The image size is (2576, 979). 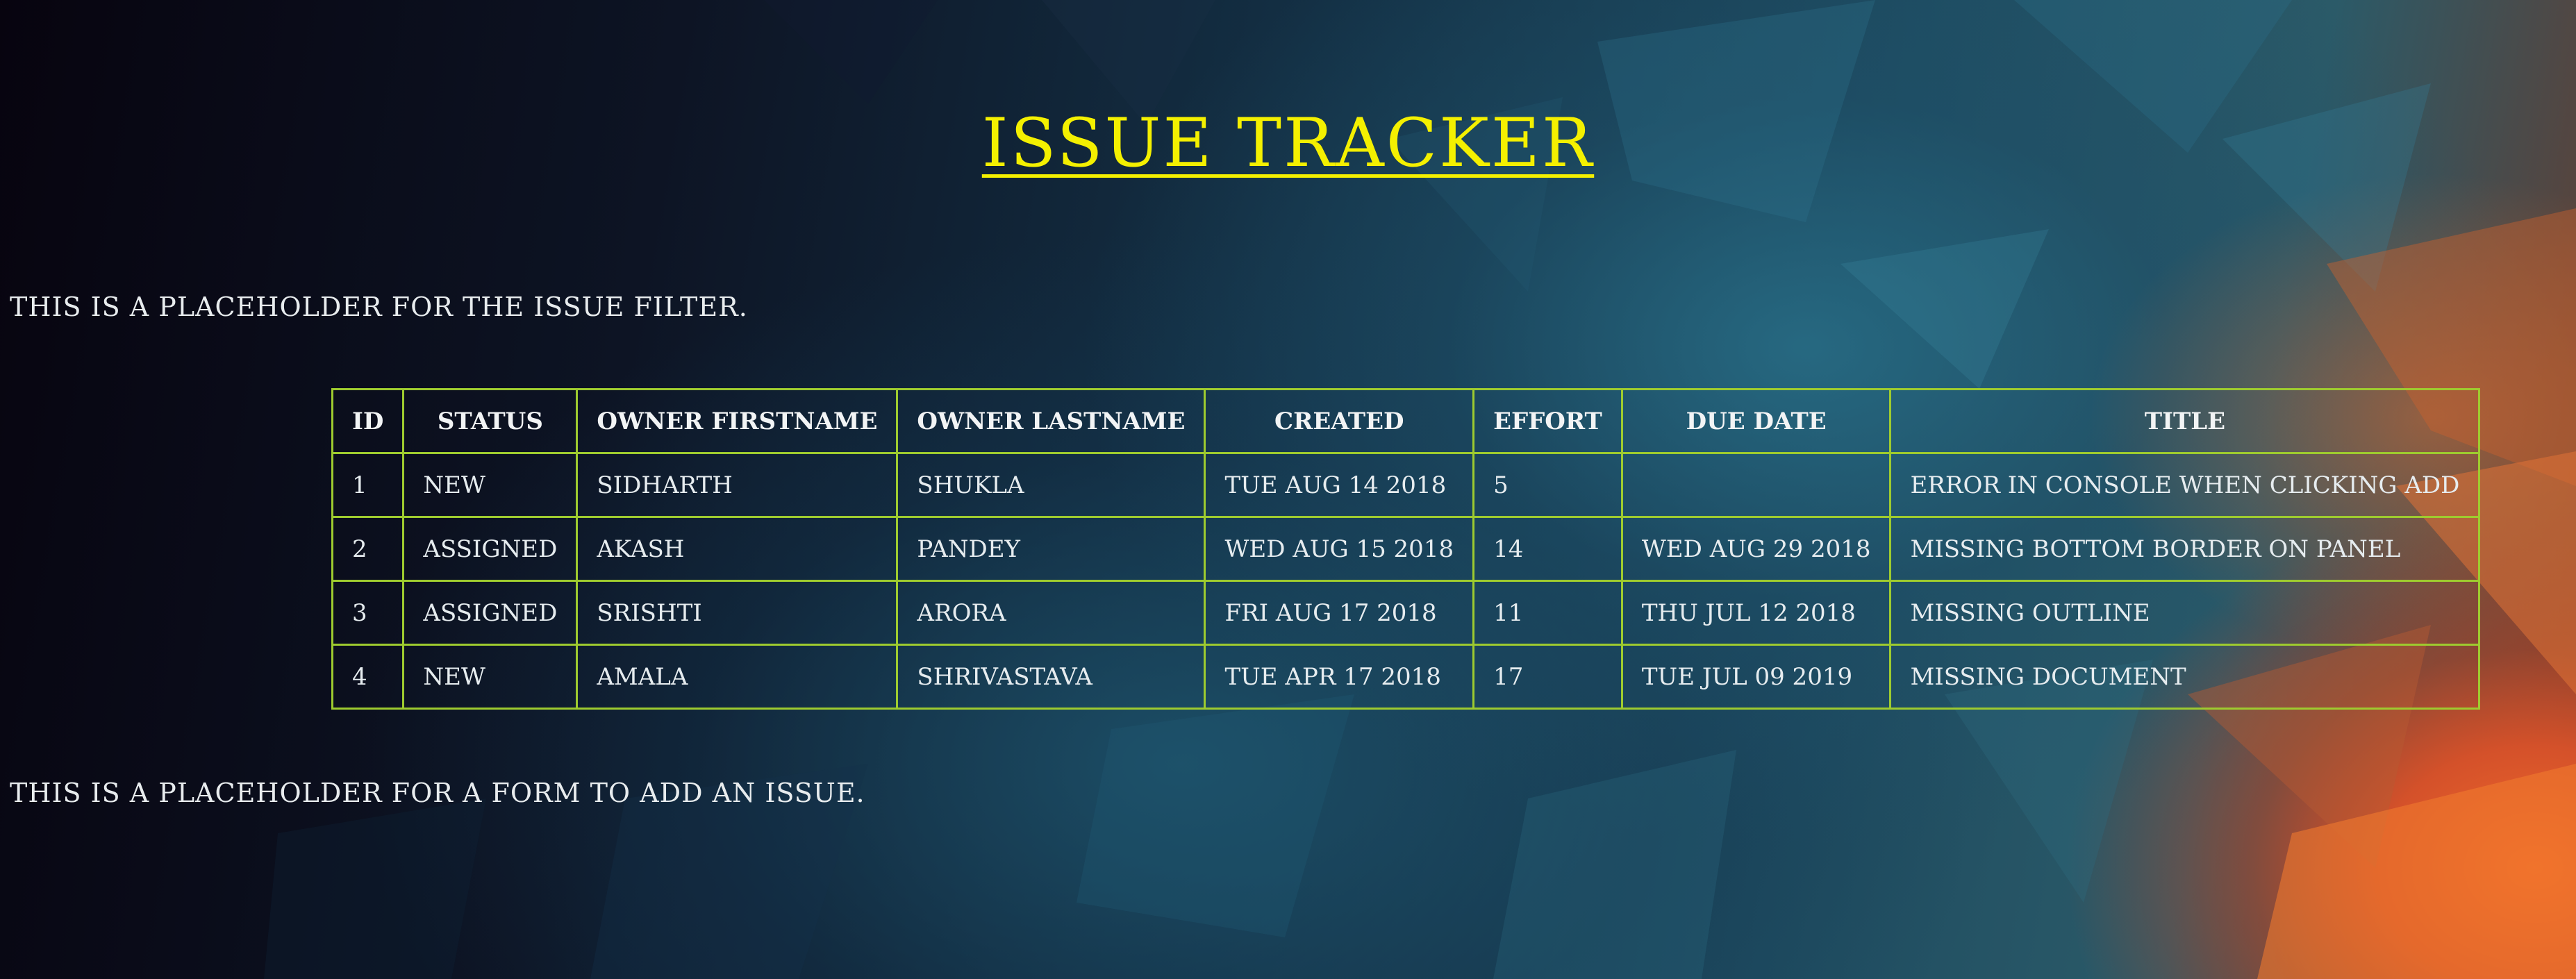 I want to click on cell-created: TUE APR 17 2018, so click(x=1339, y=677).